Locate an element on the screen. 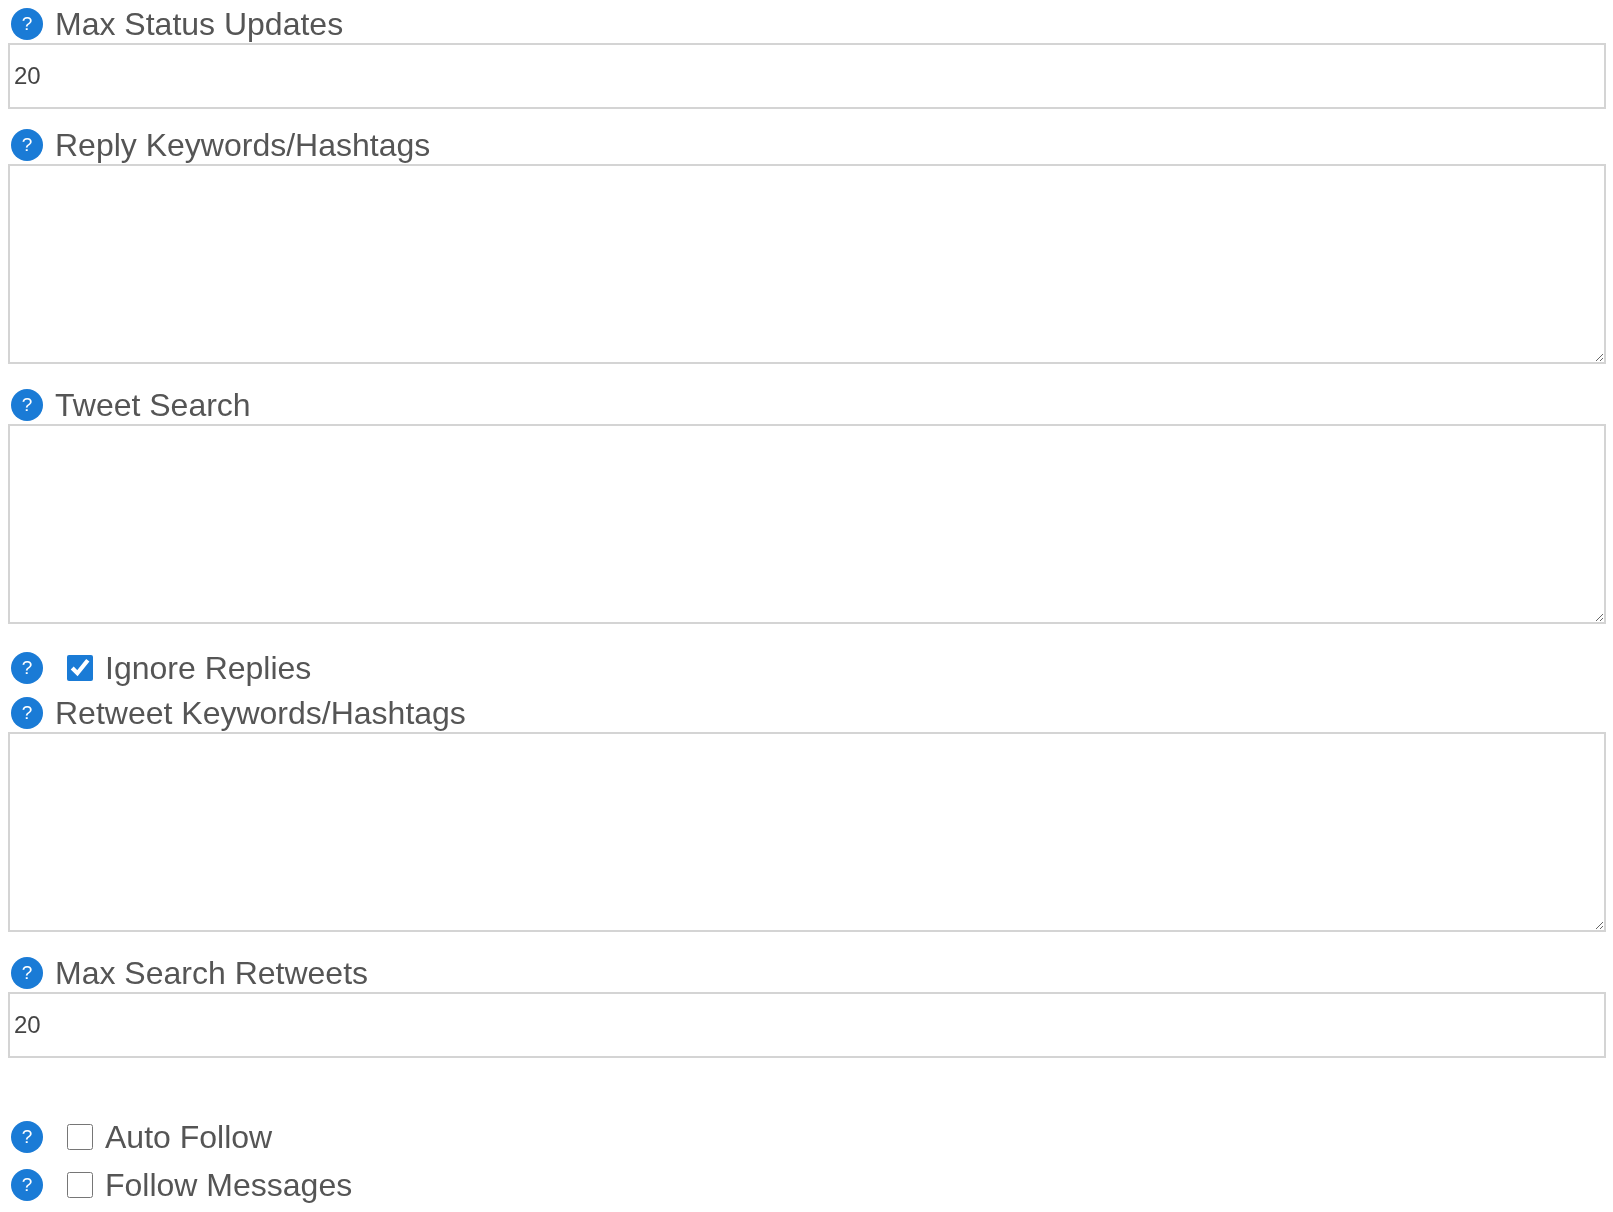 Image resolution: width=1613 pixels, height=1212 pixels. field-label: Max Search Retweets is located at coordinates (211, 973).